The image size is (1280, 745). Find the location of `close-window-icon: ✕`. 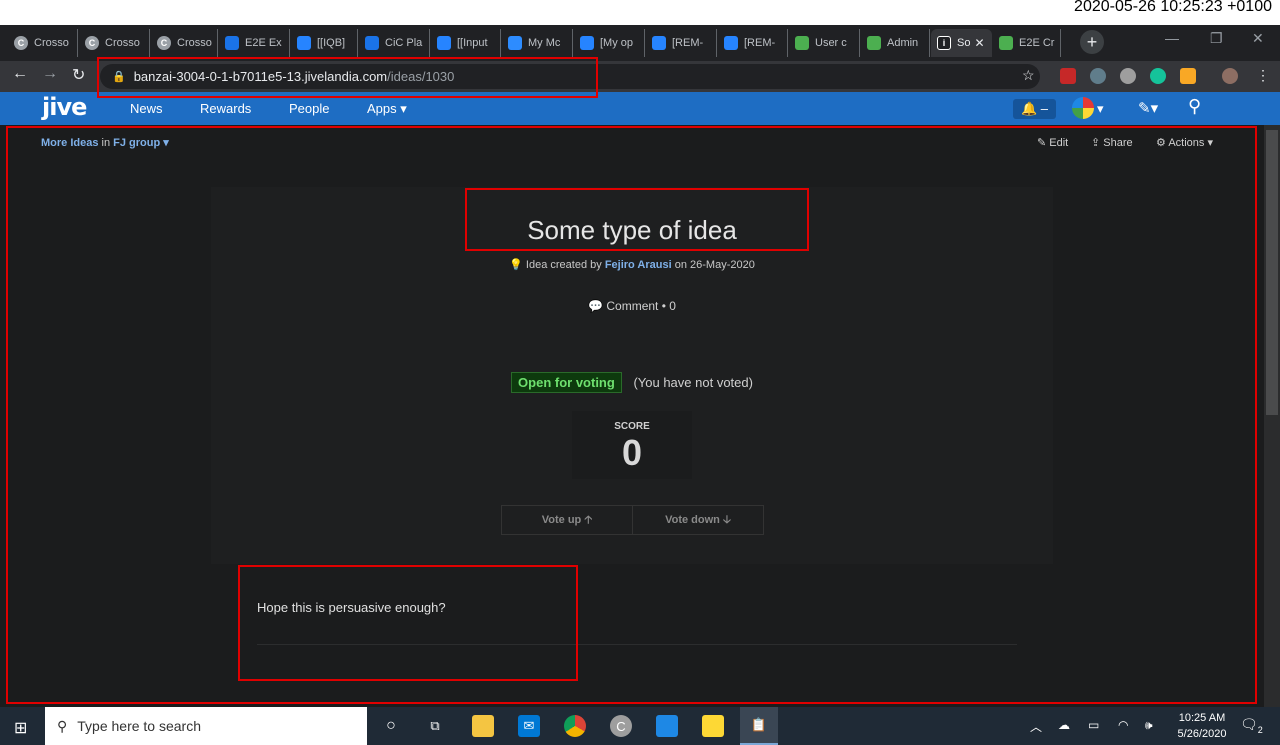

close-window-icon: ✕ is located at coordinates (1258, 38).